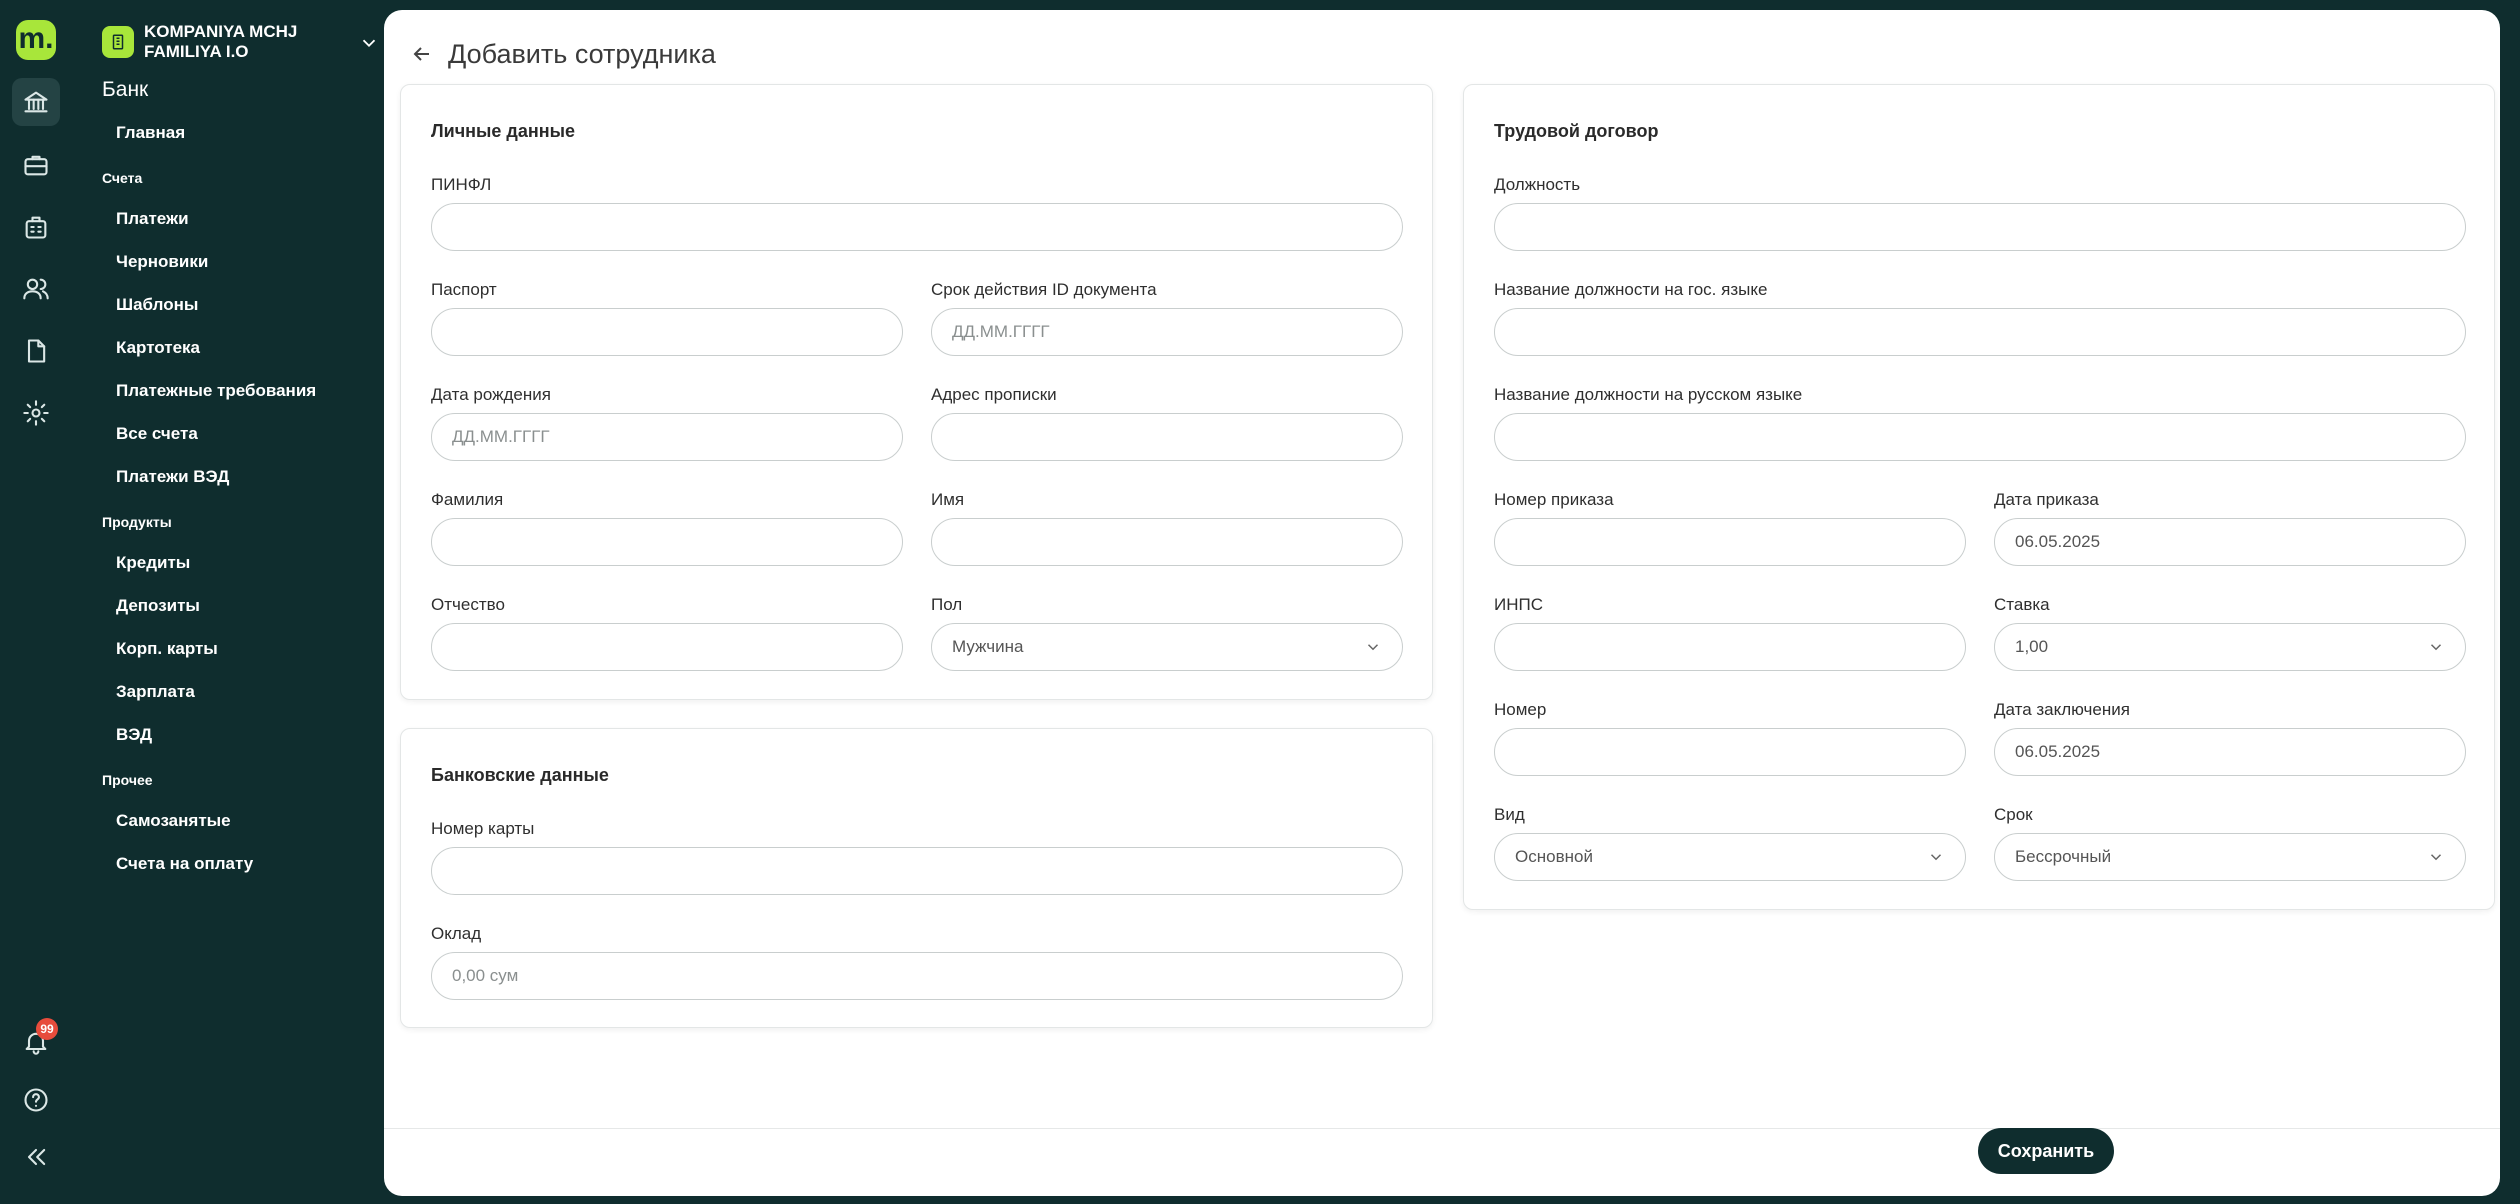 The height and width of the screenshot is (1204, 2520). I want to click on company-chevron, so click(369, 45).